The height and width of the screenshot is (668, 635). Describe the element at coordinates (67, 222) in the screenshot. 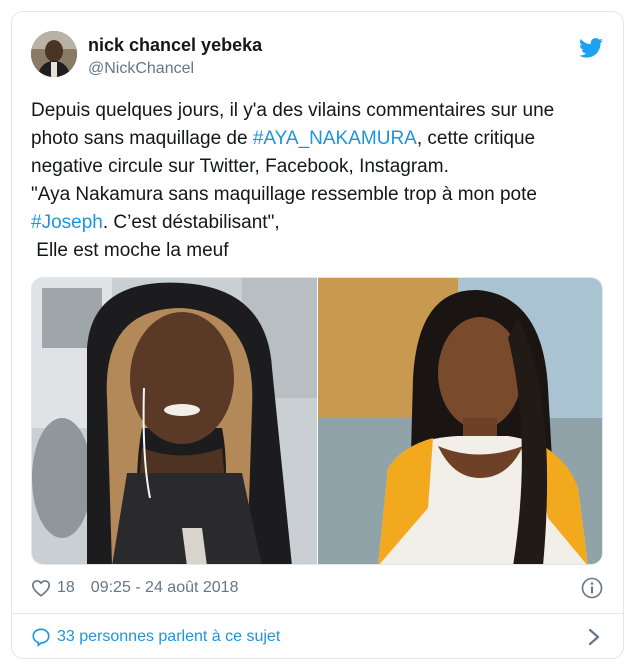

I see `hashtag-link: #Joseph` at that location.